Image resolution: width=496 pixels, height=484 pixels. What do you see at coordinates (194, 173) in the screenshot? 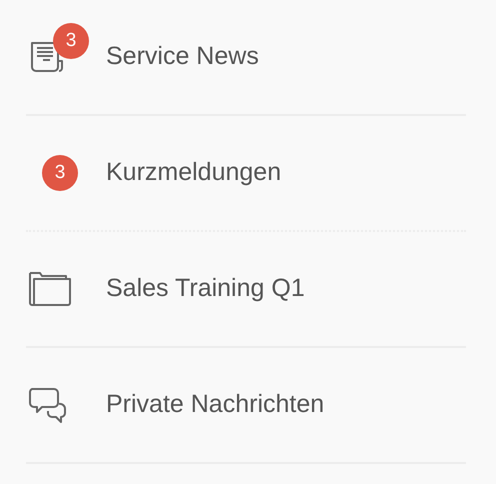
I see `menu-item-label: Kurzmeldungen` at bounding box center [194, 173].